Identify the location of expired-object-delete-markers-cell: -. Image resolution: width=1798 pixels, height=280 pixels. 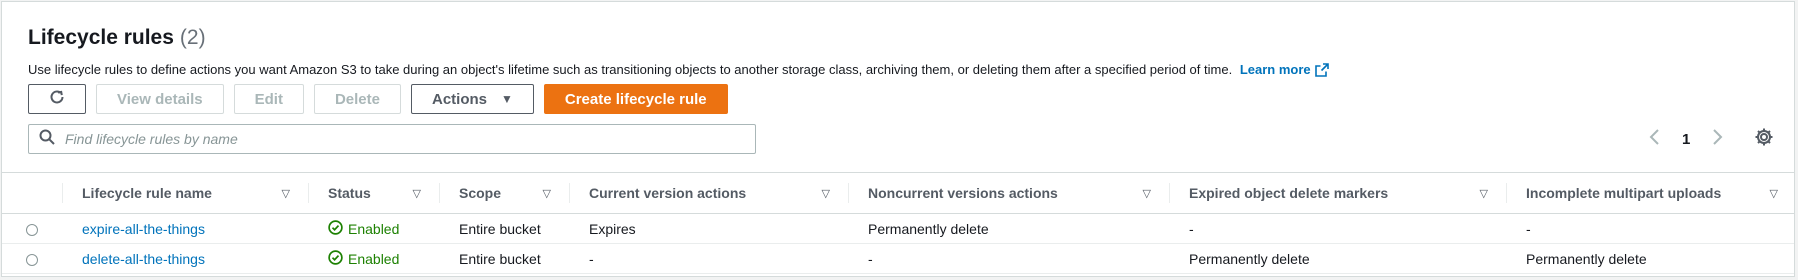
(1337, 228).